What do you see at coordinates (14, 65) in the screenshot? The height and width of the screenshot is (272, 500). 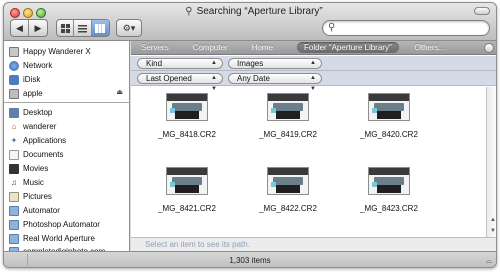 I see `globe-icon` at bounding box center [14, 65].